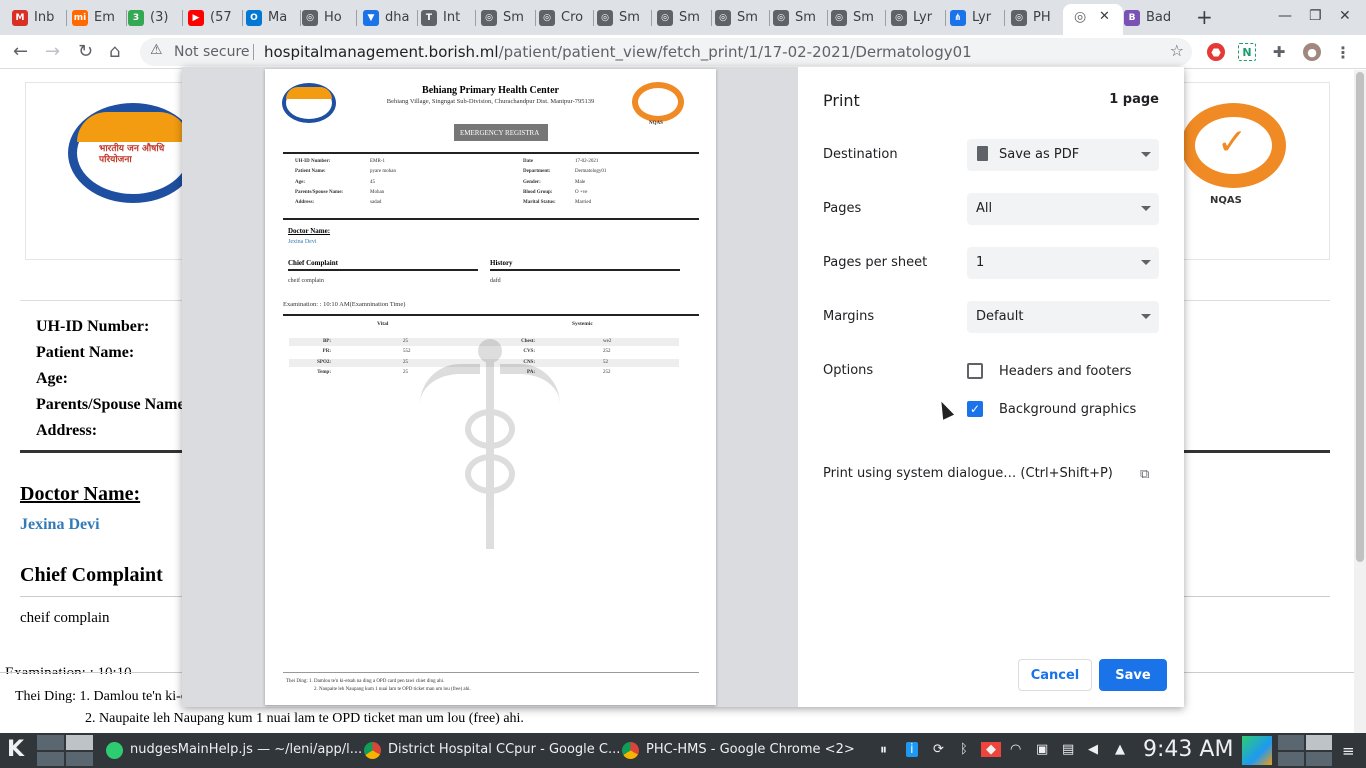 The height and width of the screenshot is (768, 1366). Describe the element at coordinates (581, 192) in the screenshot. I see `pv-field-value: O +ve` at that location.